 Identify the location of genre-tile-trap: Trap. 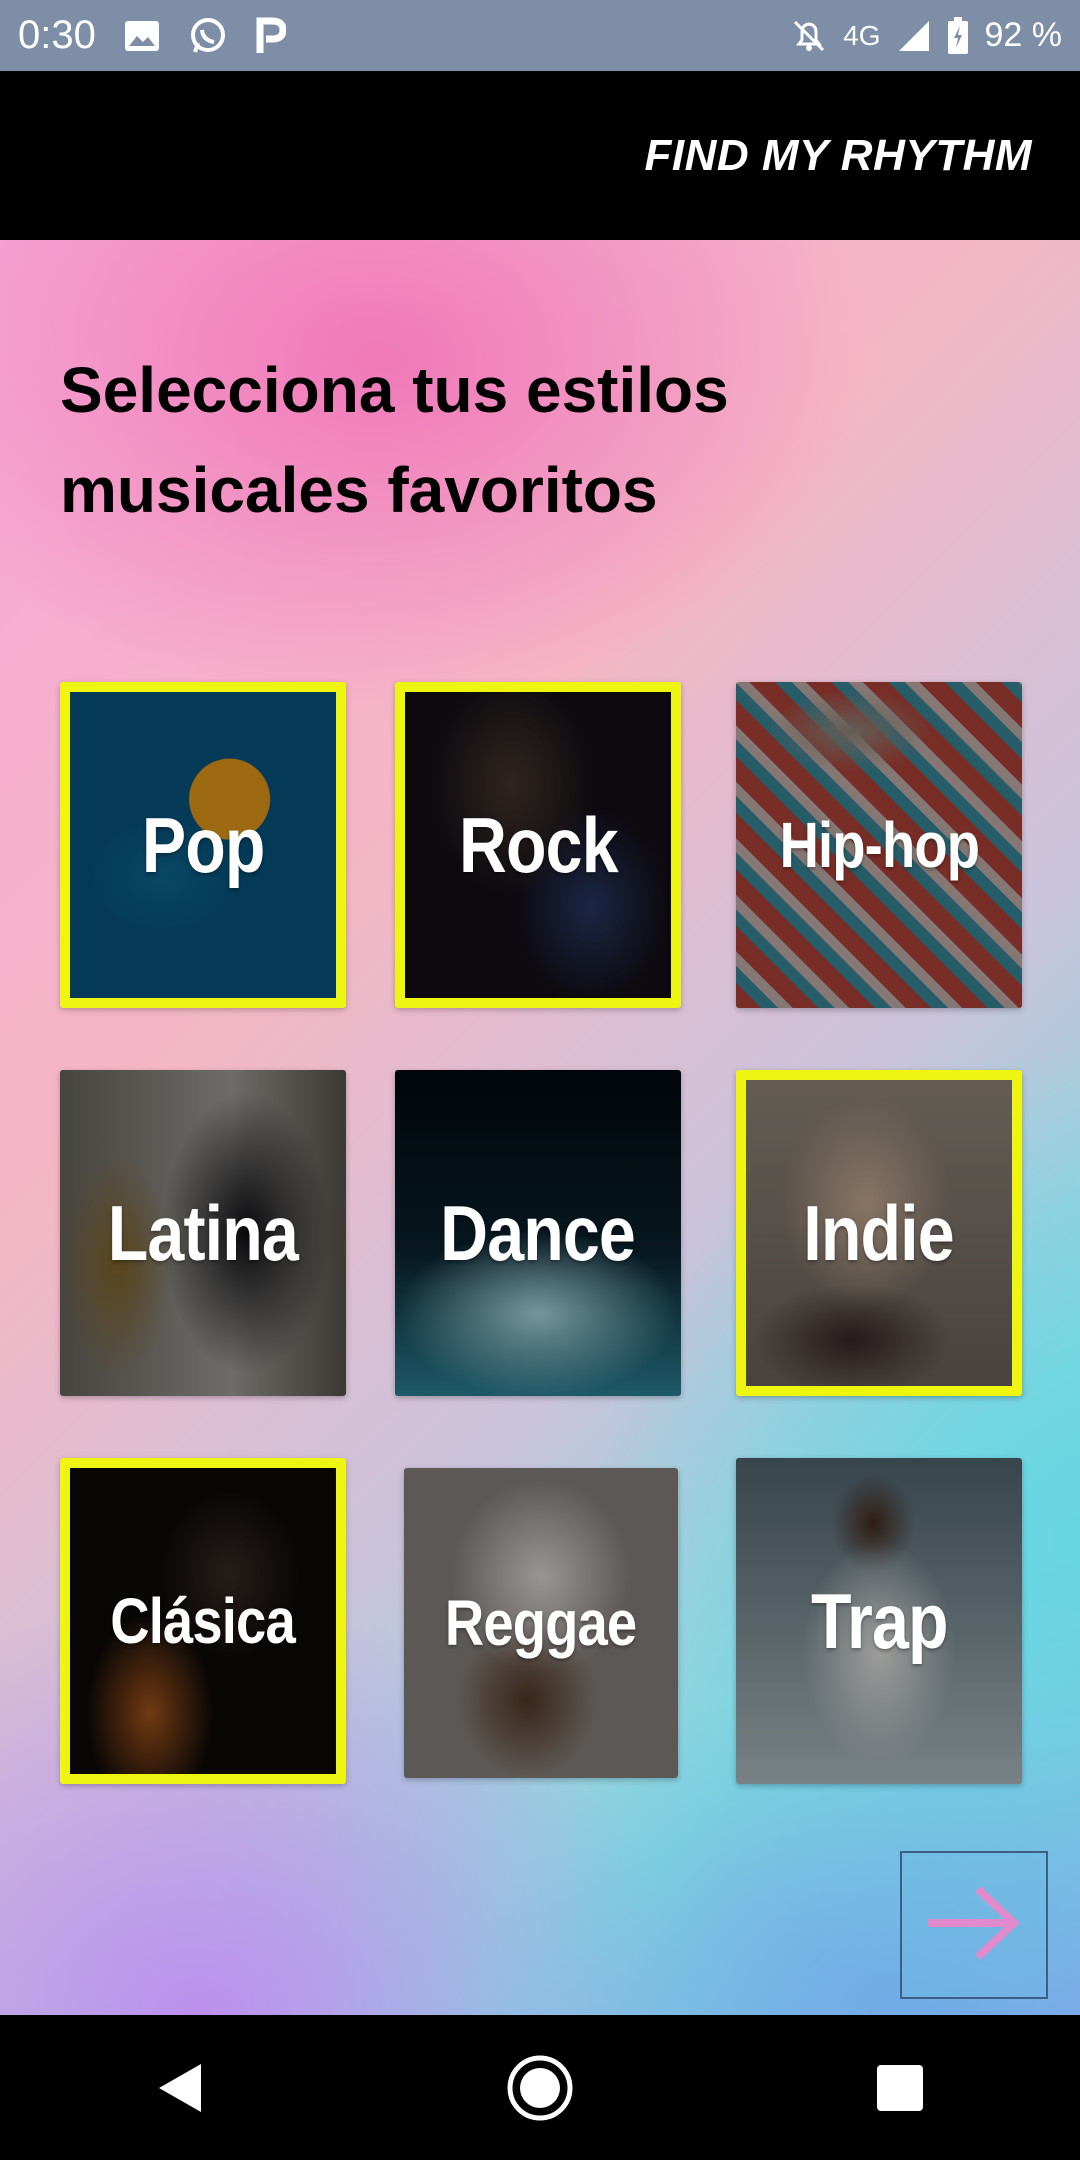
(879, 1621).